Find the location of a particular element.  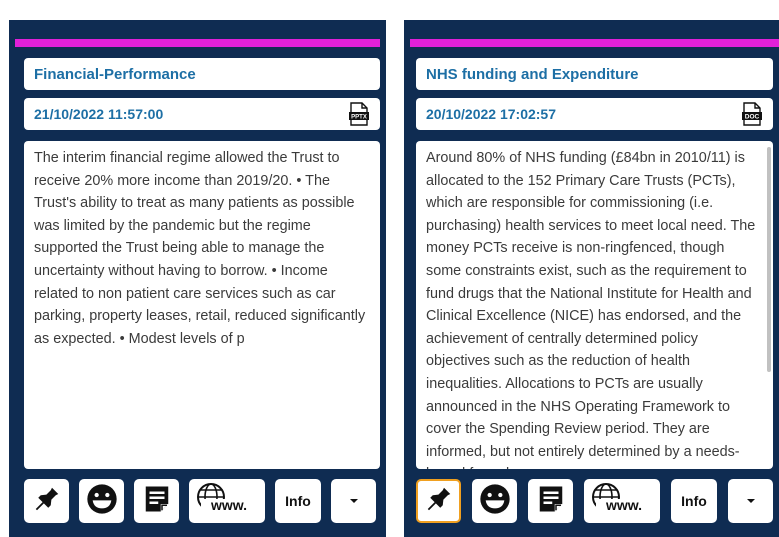

scrollbar is located at coordinates (769, 305).